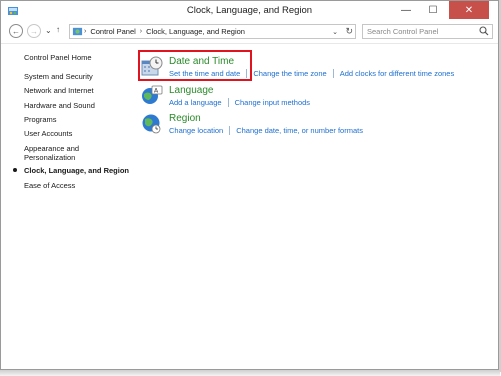  I want to click on language-title: Language, so click(191, 90).